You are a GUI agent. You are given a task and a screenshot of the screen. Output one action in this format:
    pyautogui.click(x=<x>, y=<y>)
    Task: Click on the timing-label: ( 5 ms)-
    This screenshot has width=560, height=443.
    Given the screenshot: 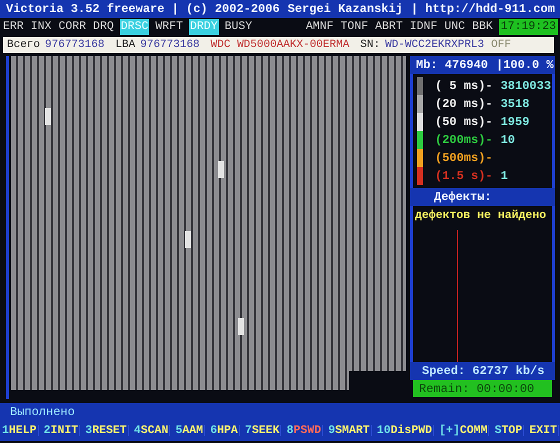 What is the action you would take?
    pyautogui.click(x=464, y=86)
    